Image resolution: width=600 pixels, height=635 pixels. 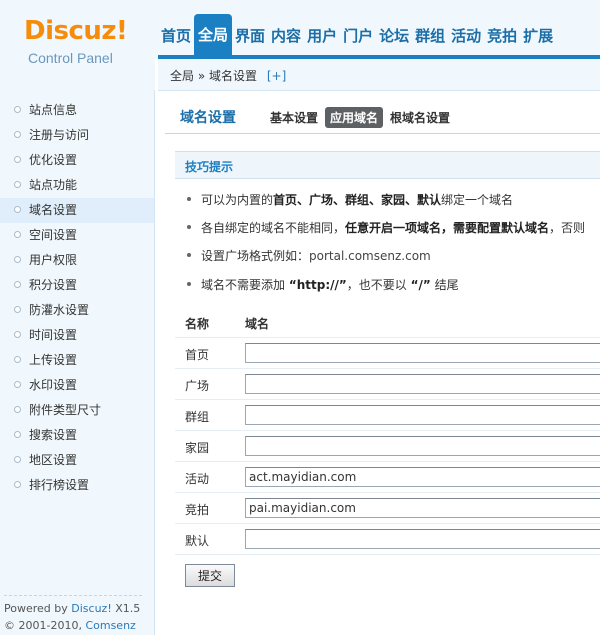 I want to click on nav-content: 内容, so click(x=286, y=36).